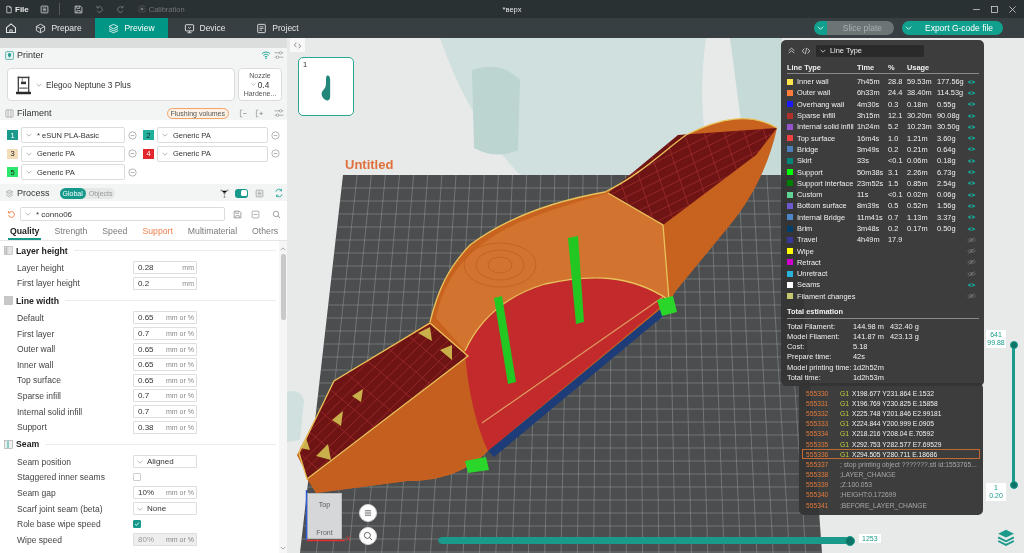 The width and height of the screenshot is (1024, 553). Describe the element at coordinates (17, 9) in the screenshot. I see `file-menu: File` at that location.